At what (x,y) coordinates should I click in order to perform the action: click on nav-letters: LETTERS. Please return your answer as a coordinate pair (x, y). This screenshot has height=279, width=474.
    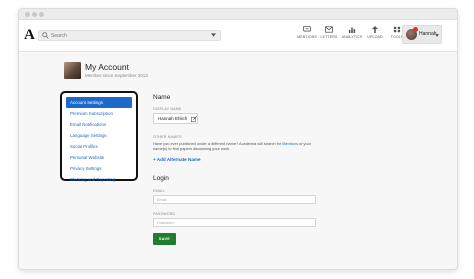
    Looking at the image, I should click on (329, 32).